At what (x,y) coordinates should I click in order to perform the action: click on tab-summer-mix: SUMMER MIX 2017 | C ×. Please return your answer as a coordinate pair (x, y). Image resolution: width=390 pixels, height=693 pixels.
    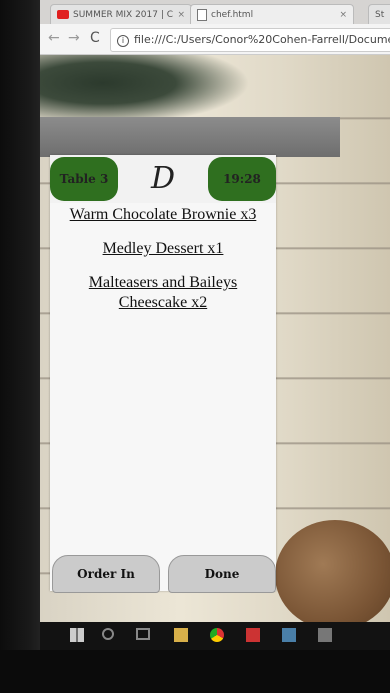
    Looking at the image, I should click on (121, 14).